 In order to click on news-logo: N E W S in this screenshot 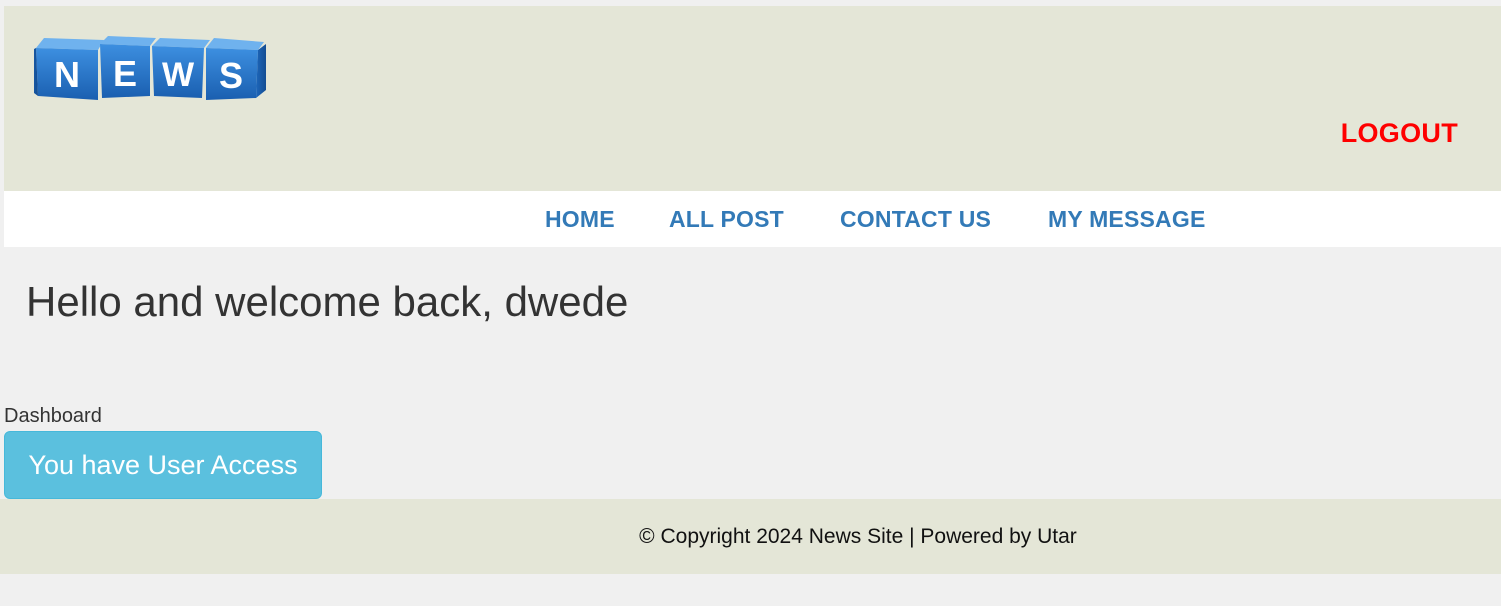, I will do `click(152, 65)`.